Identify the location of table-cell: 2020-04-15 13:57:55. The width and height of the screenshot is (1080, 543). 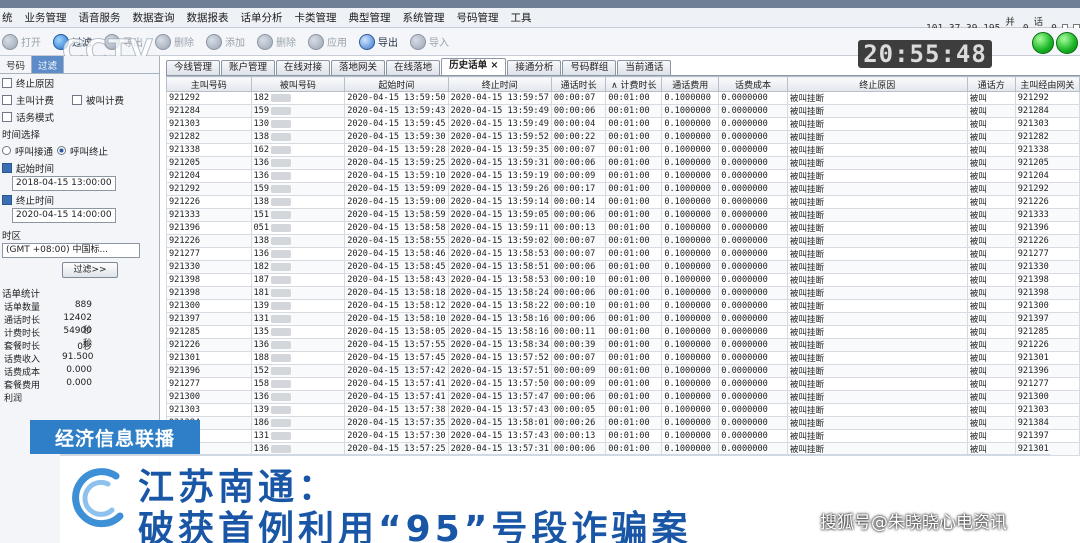
(396, 345).